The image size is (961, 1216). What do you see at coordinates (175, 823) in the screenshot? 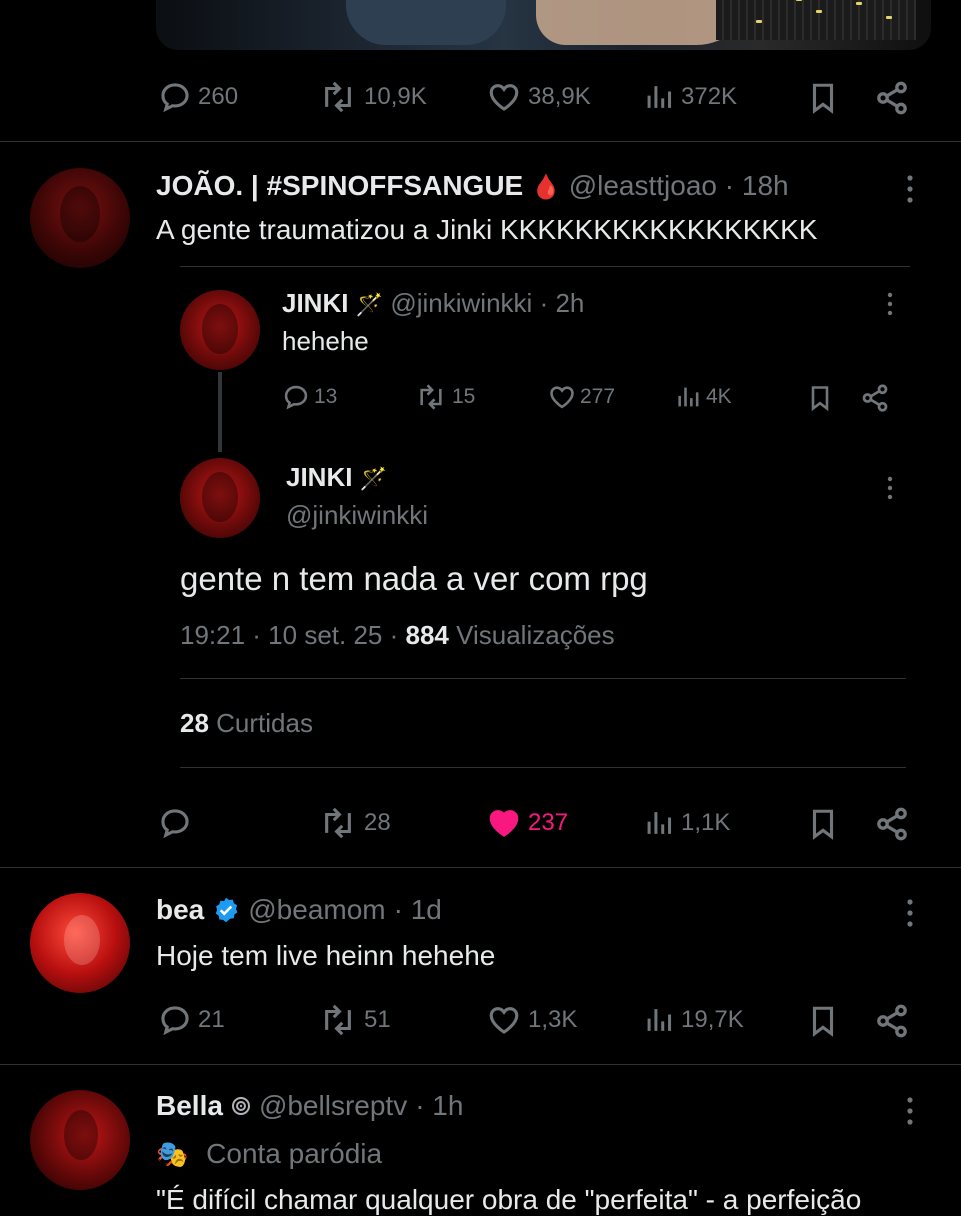
I see `reply-button` at bounding box center [175, 823].